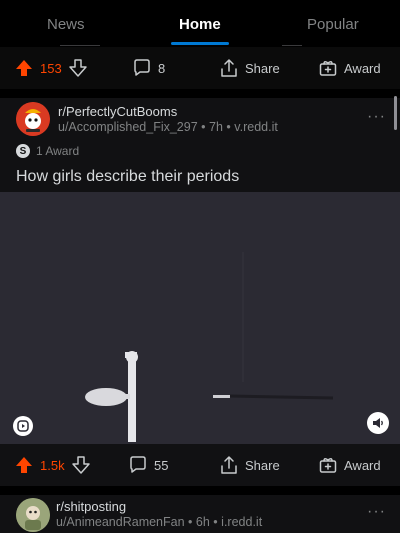  I want to click on post-domain: i.redd.it, so click(241, 522).